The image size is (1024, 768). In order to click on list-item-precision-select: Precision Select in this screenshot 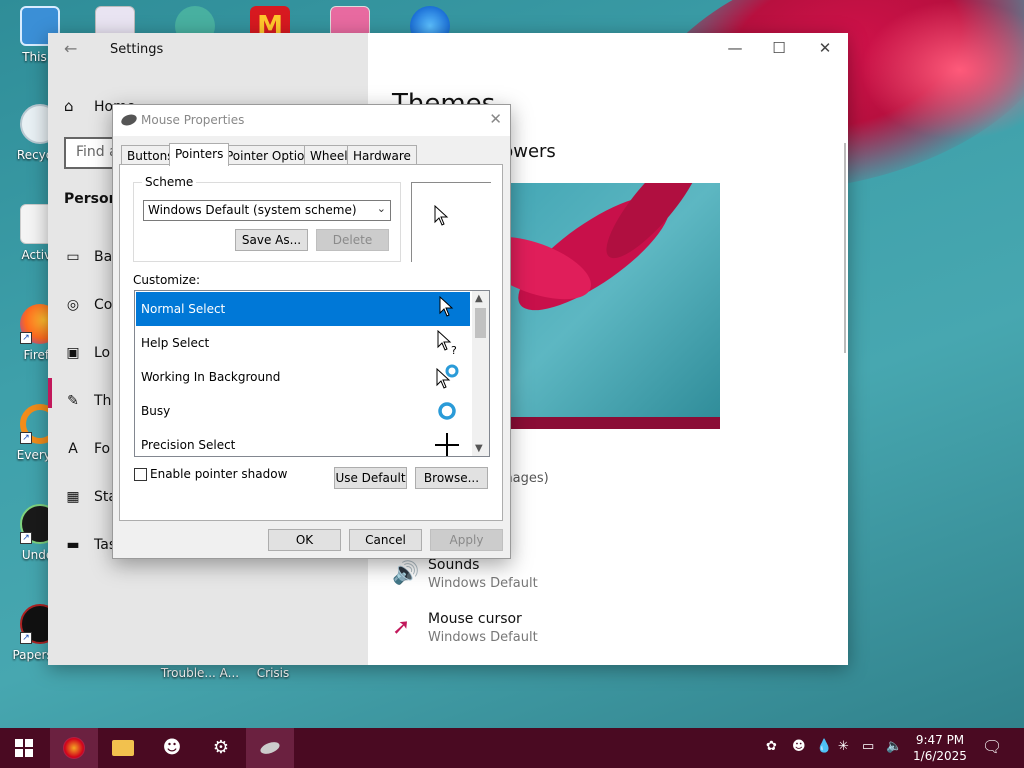, I will do `click(303, 442)`.